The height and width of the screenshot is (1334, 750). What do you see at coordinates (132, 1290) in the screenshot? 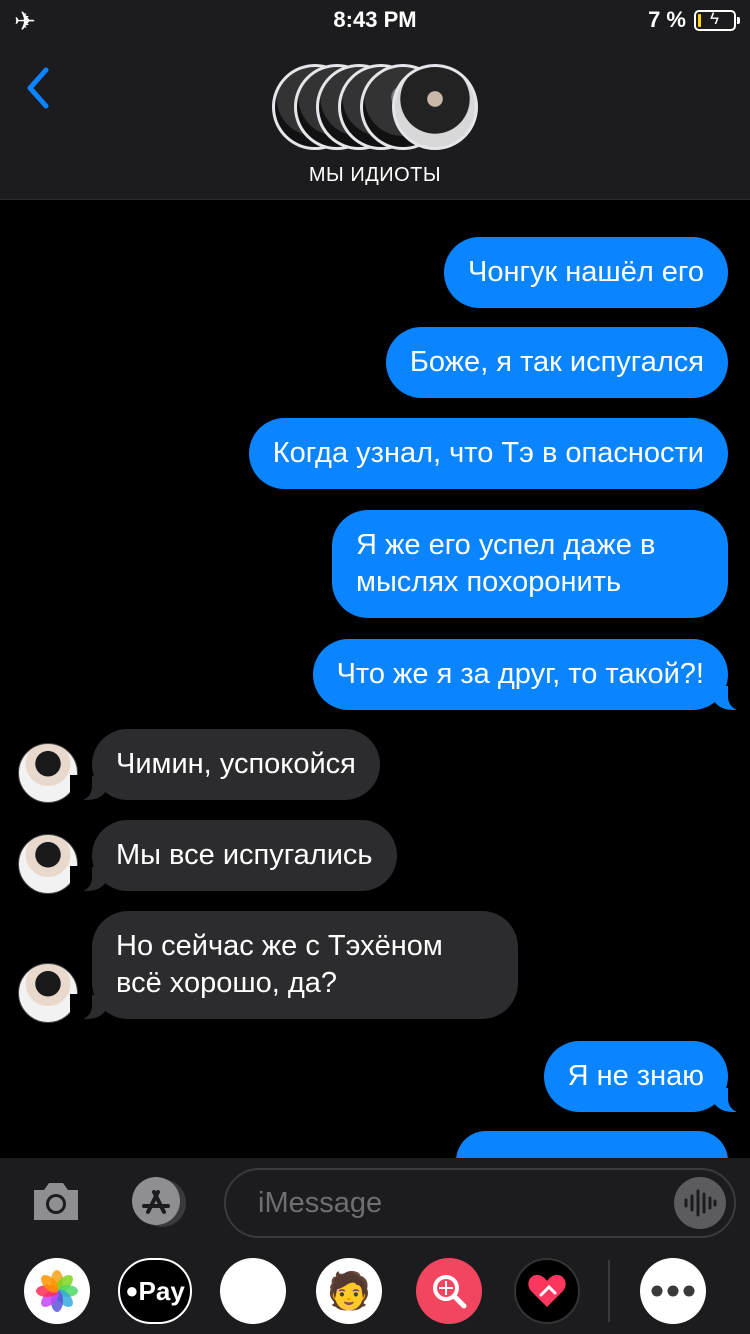
I see `apple-logo-icon: ●` at bounding box center [132, 1290].